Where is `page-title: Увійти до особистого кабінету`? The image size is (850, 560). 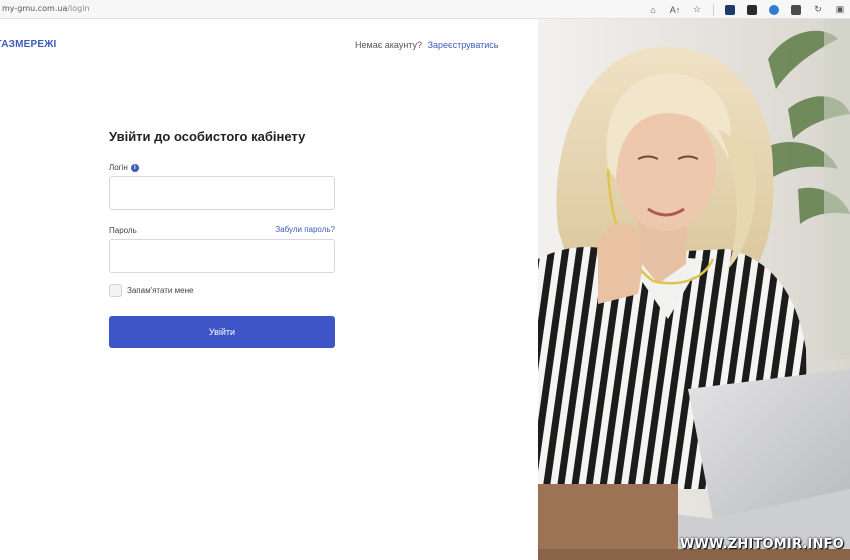
page-title: Увійти до особистого кабінету is located at coordinates (207, 136).